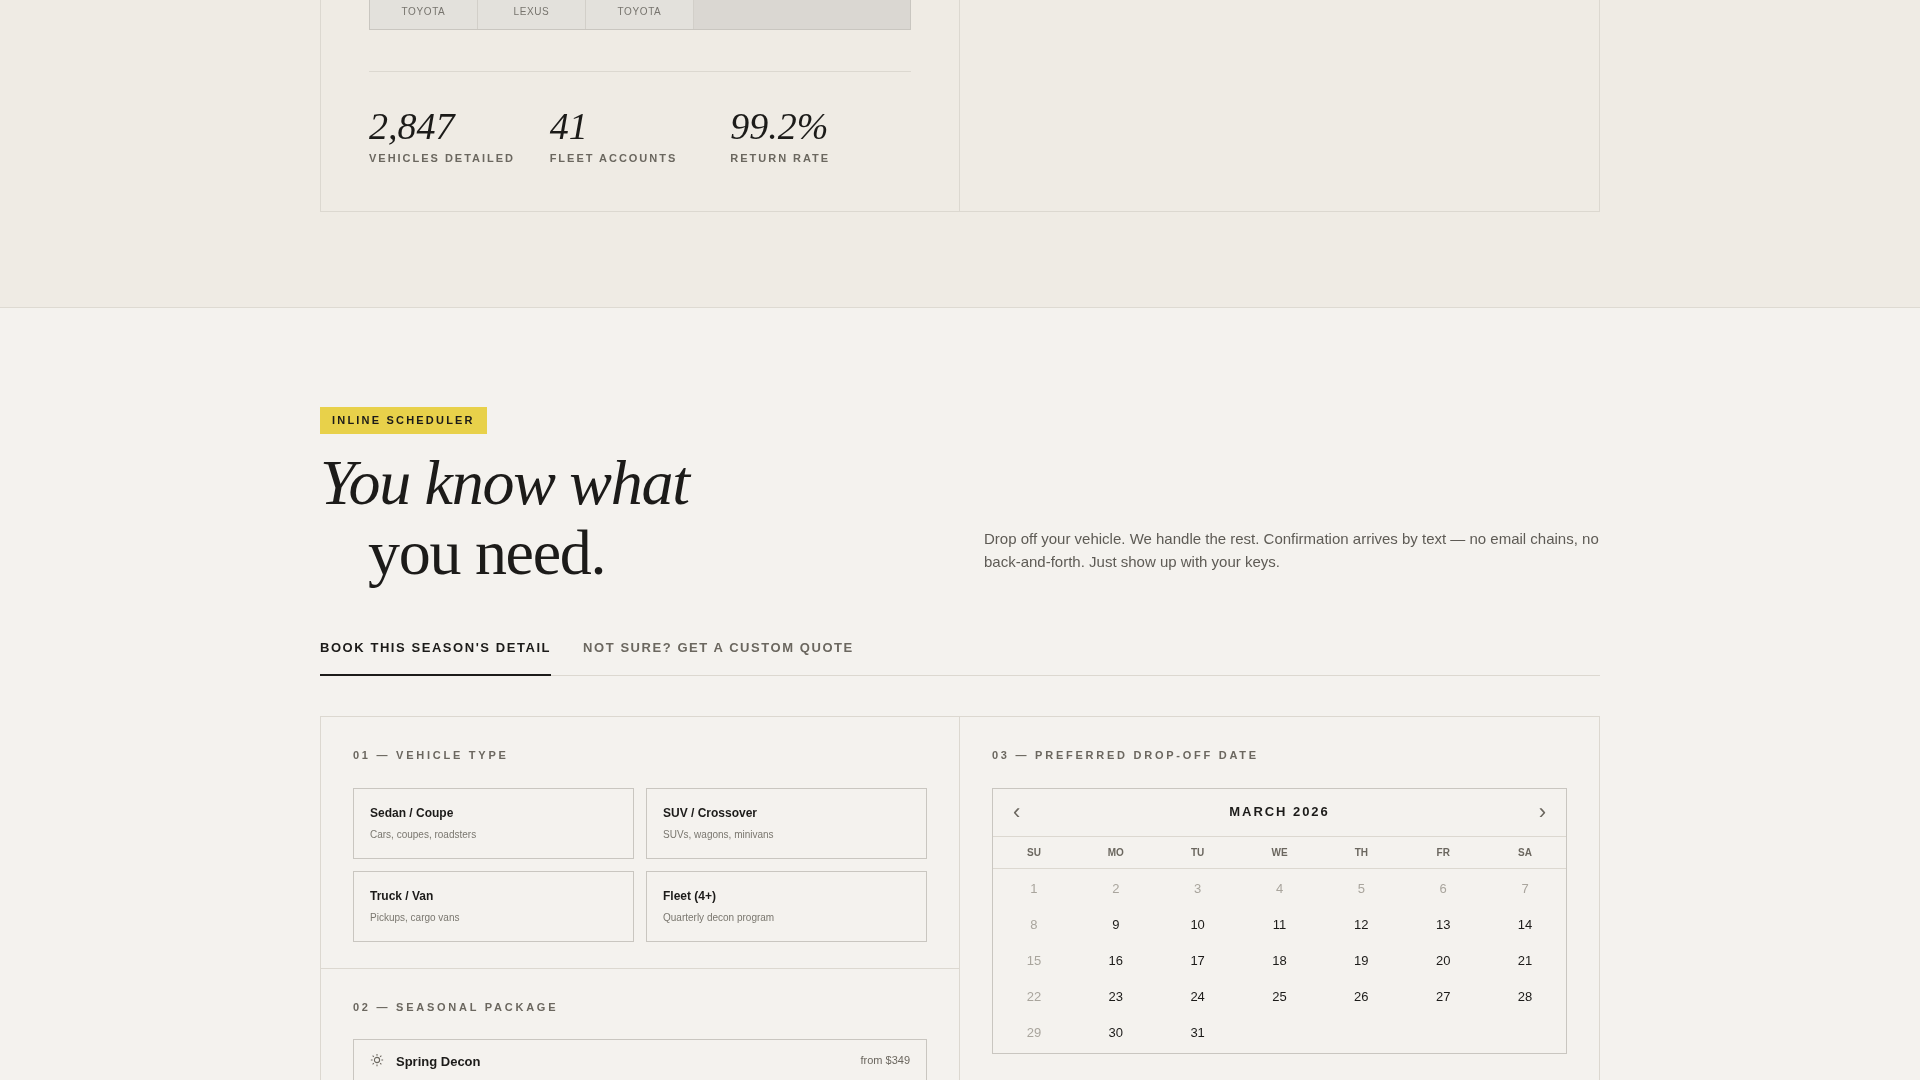  I want to click on section-badge: INLINE SCHEDULER, so click(403, 420).